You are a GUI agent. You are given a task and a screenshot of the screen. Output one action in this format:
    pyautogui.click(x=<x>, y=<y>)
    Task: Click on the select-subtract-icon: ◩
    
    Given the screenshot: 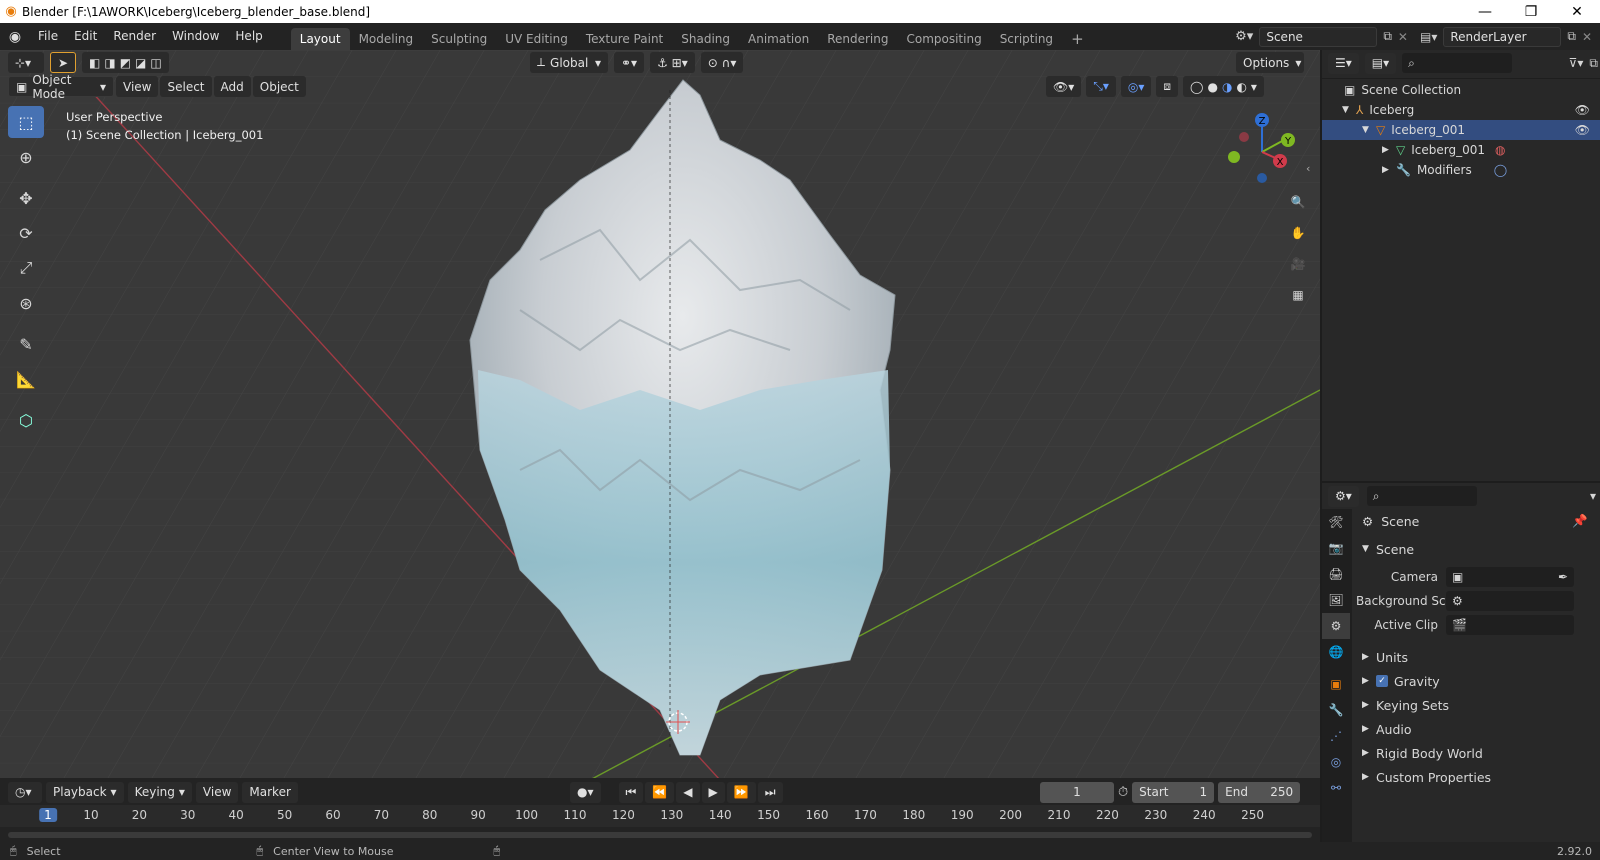 What is the action you would take?
    pyautogui.click(x=125, y=63)
    